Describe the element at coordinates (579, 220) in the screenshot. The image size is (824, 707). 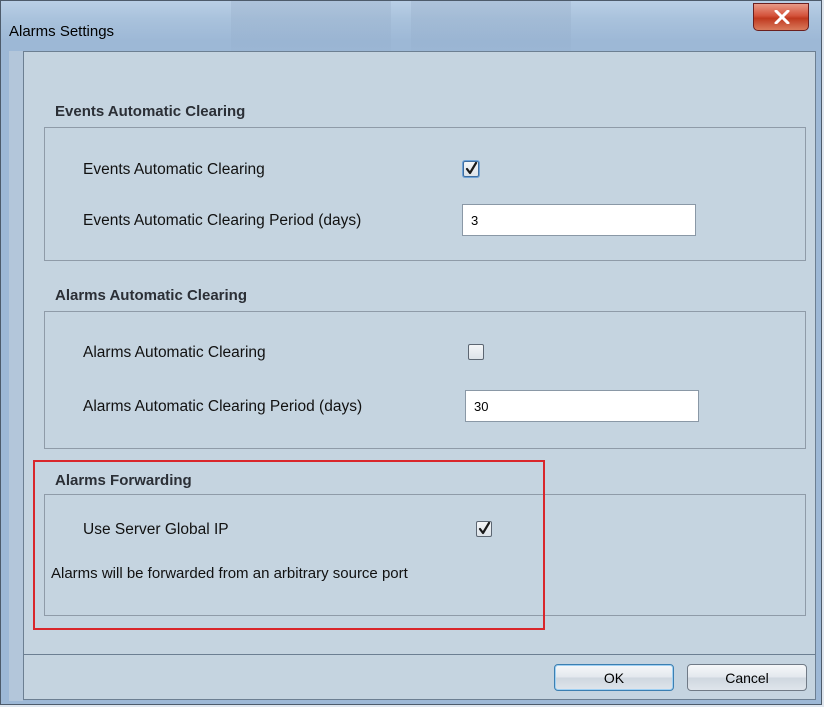
I see `events-period-input: 3` at that location.